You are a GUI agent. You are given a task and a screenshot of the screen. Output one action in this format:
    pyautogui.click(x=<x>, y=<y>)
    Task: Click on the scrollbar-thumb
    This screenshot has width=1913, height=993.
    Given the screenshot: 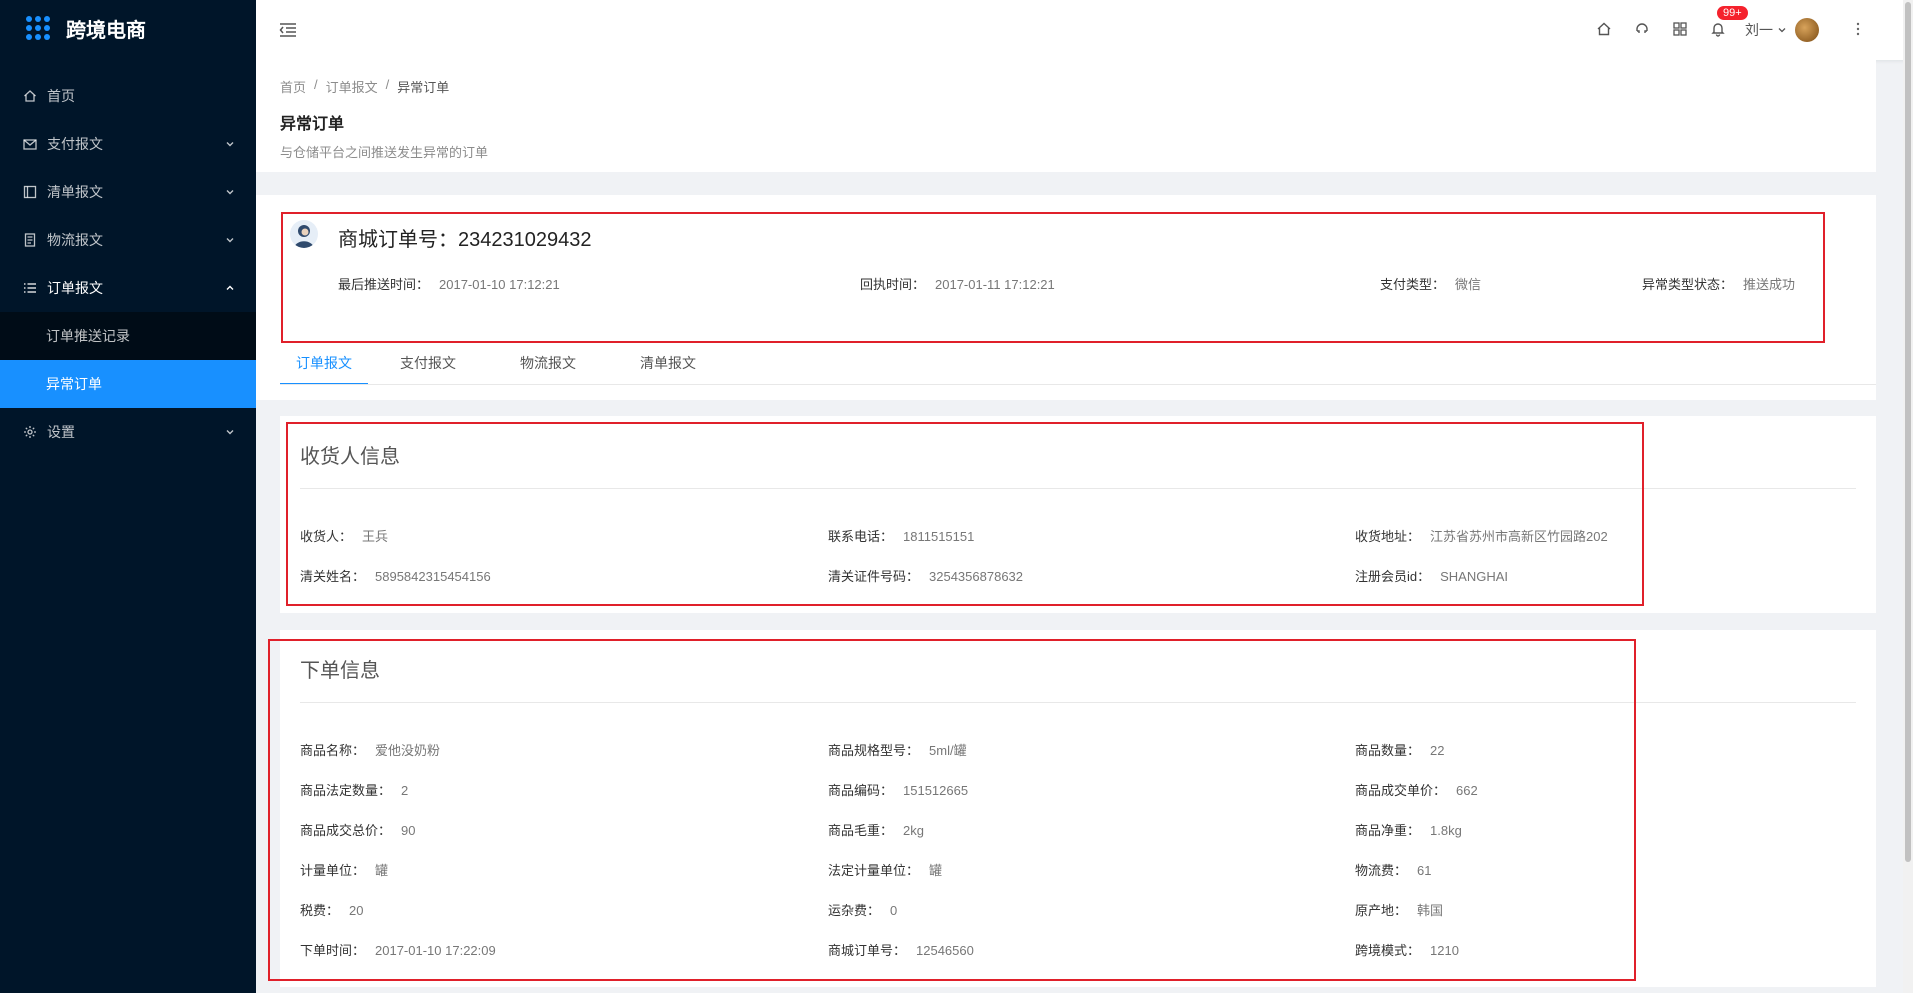 What is the action you would take?
    pyautogui.click(x=1908, y=432)
    